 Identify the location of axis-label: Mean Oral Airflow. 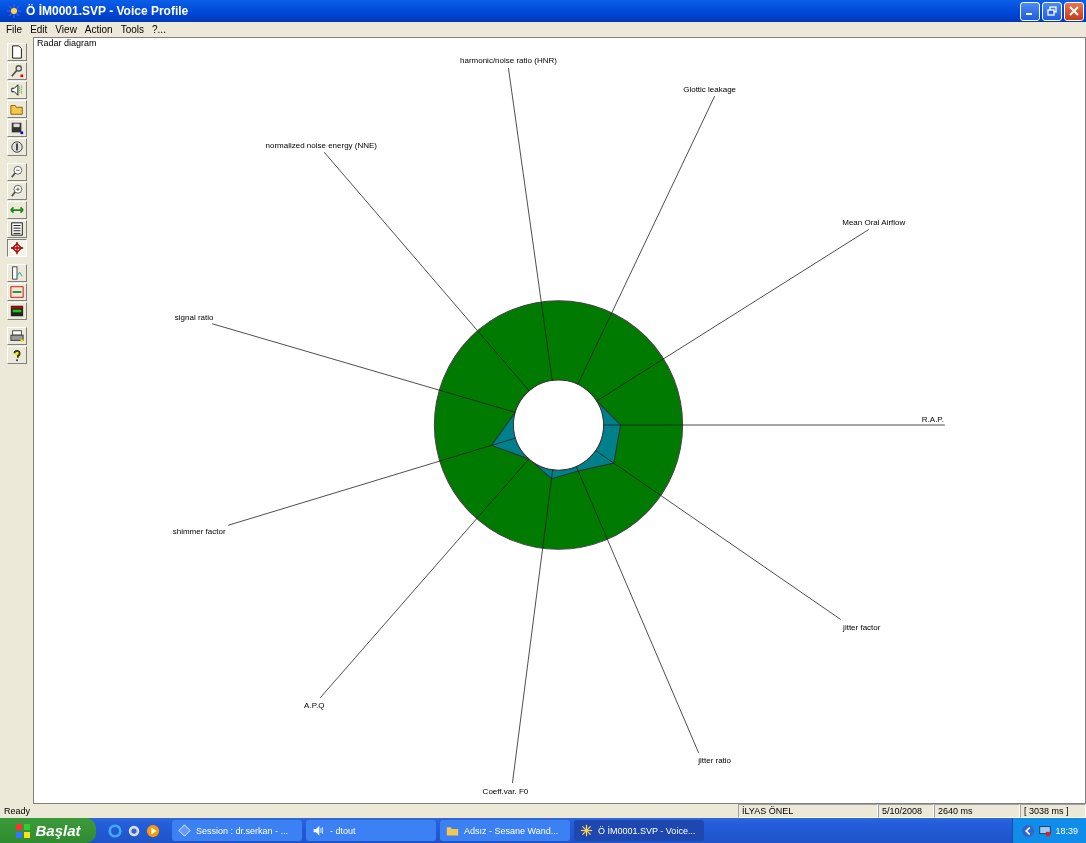
(874, 223).